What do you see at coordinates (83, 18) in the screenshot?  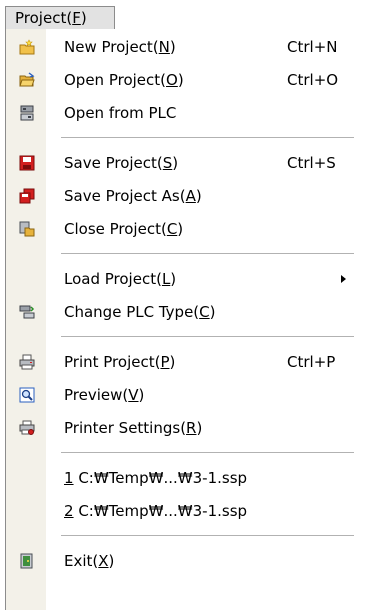 I see `menu-title-post: )` at bounding box center [83, 18].